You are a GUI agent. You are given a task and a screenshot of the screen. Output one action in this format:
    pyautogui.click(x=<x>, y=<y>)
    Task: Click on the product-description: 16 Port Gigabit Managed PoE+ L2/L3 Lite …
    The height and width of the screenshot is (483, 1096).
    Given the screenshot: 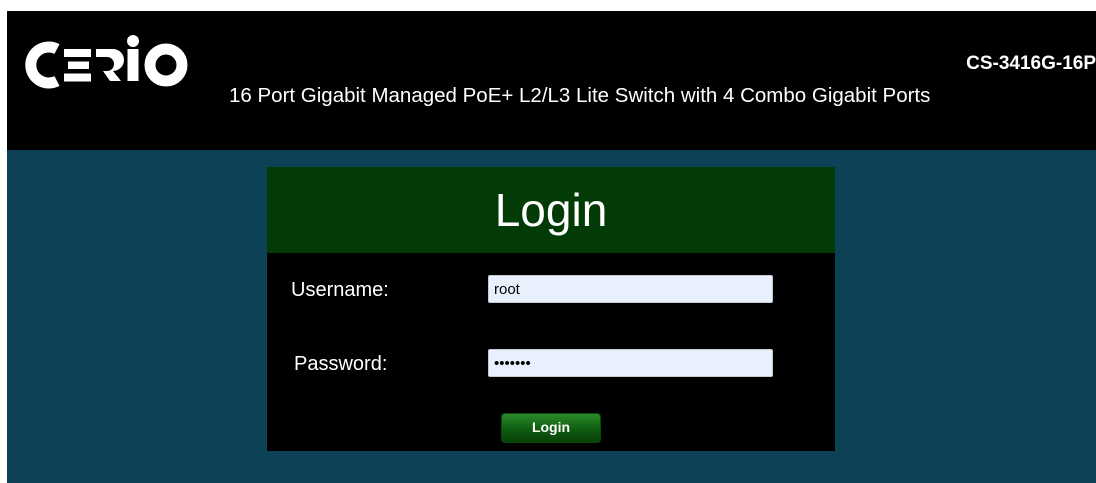 What is the action you would take?
    pyautogui.click(x=580, y=95)
    